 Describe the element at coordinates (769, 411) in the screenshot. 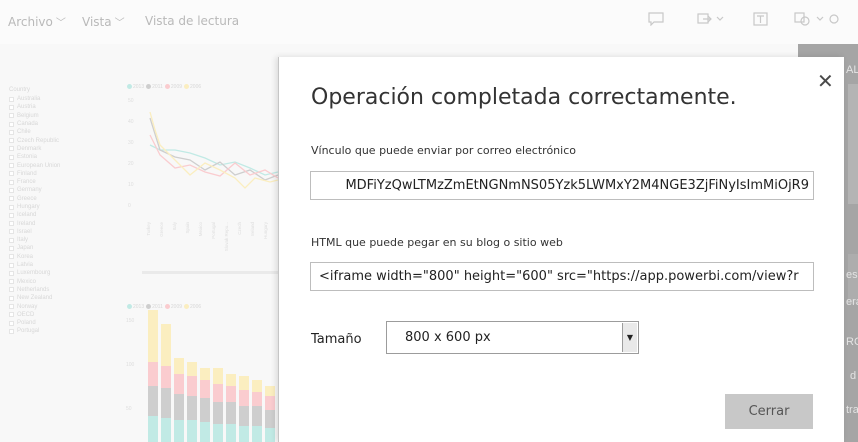

I see `close-button: Cerrar` at that location.